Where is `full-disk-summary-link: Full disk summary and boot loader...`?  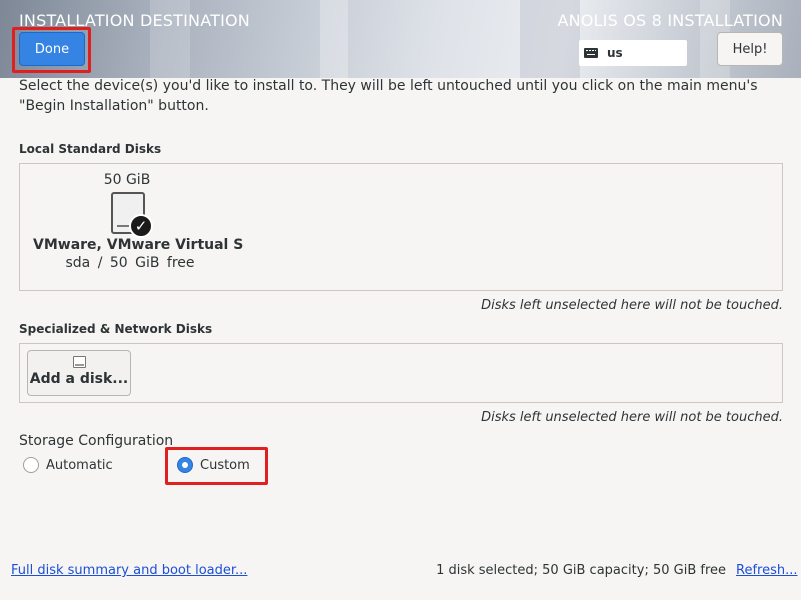 full-disk-summary-link: Full disk summary and boot loader... is located at coordinates (129, 570).